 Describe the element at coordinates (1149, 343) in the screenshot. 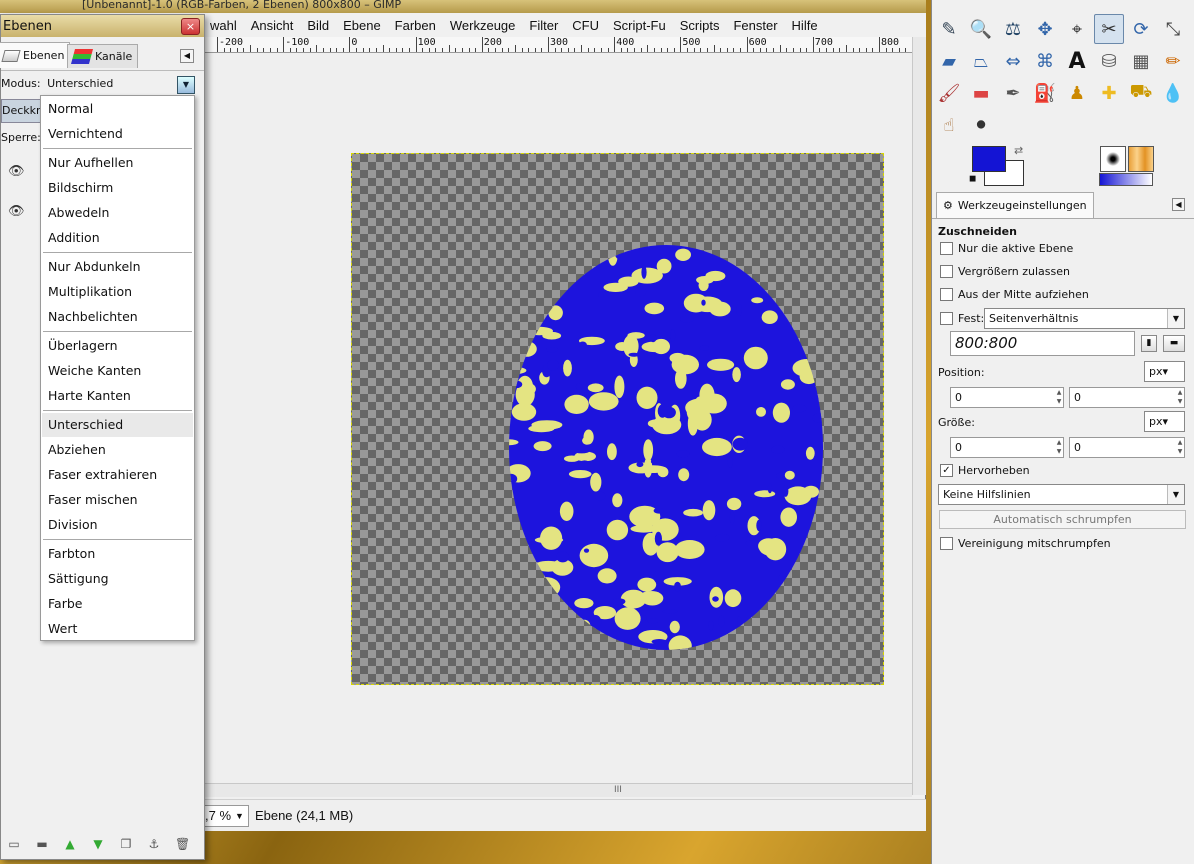

I see `portrait-icon: ▮` at that location.